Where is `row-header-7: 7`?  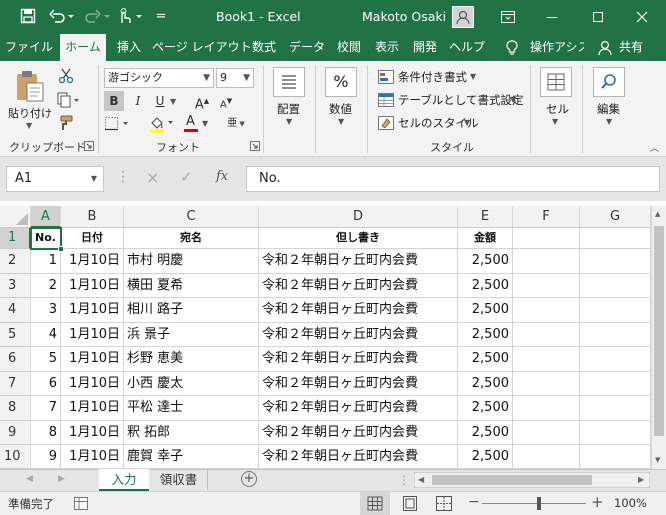 row-header-7: 7 is located at coordinates (15, 384).